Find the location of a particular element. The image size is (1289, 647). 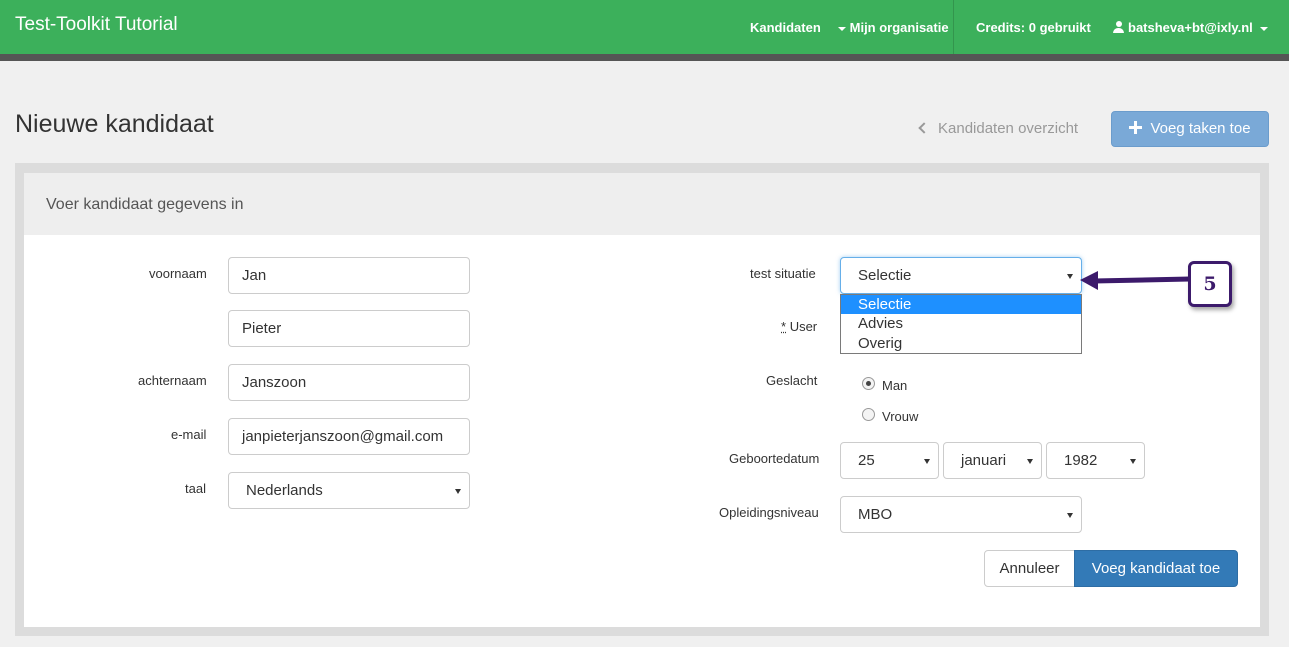

gender-radio-man is located at coordinates (868, 383).